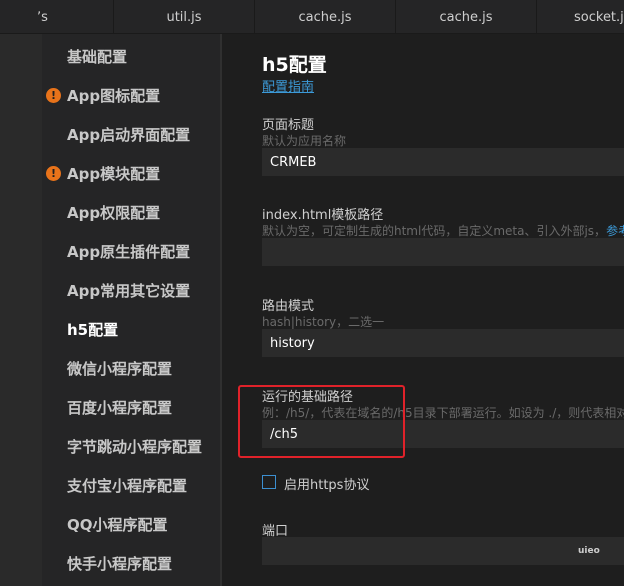  I want to click on nav-item-label: App常用其它设置, so click(129, 291).